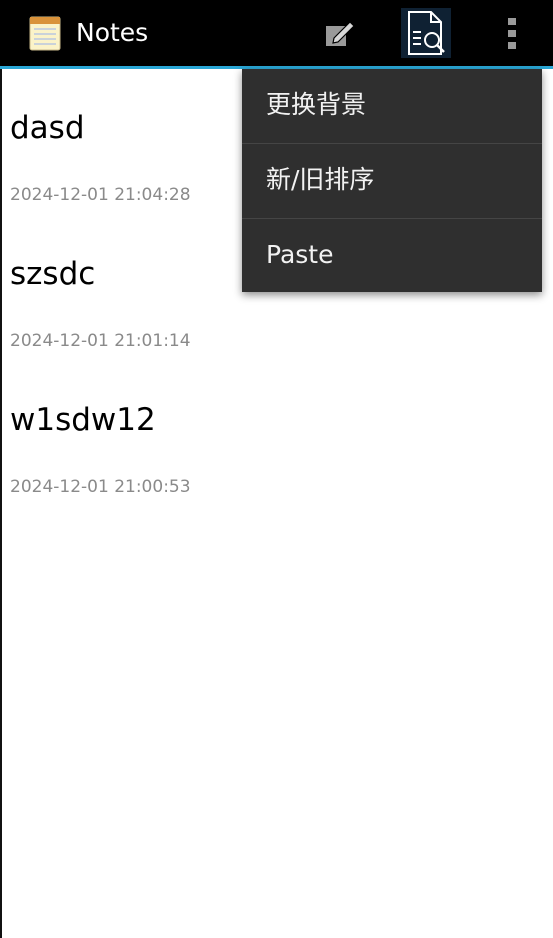  Describe the element at coordinates (276, 33) in the screenshot. I see `action-bar: Notes` at that location.